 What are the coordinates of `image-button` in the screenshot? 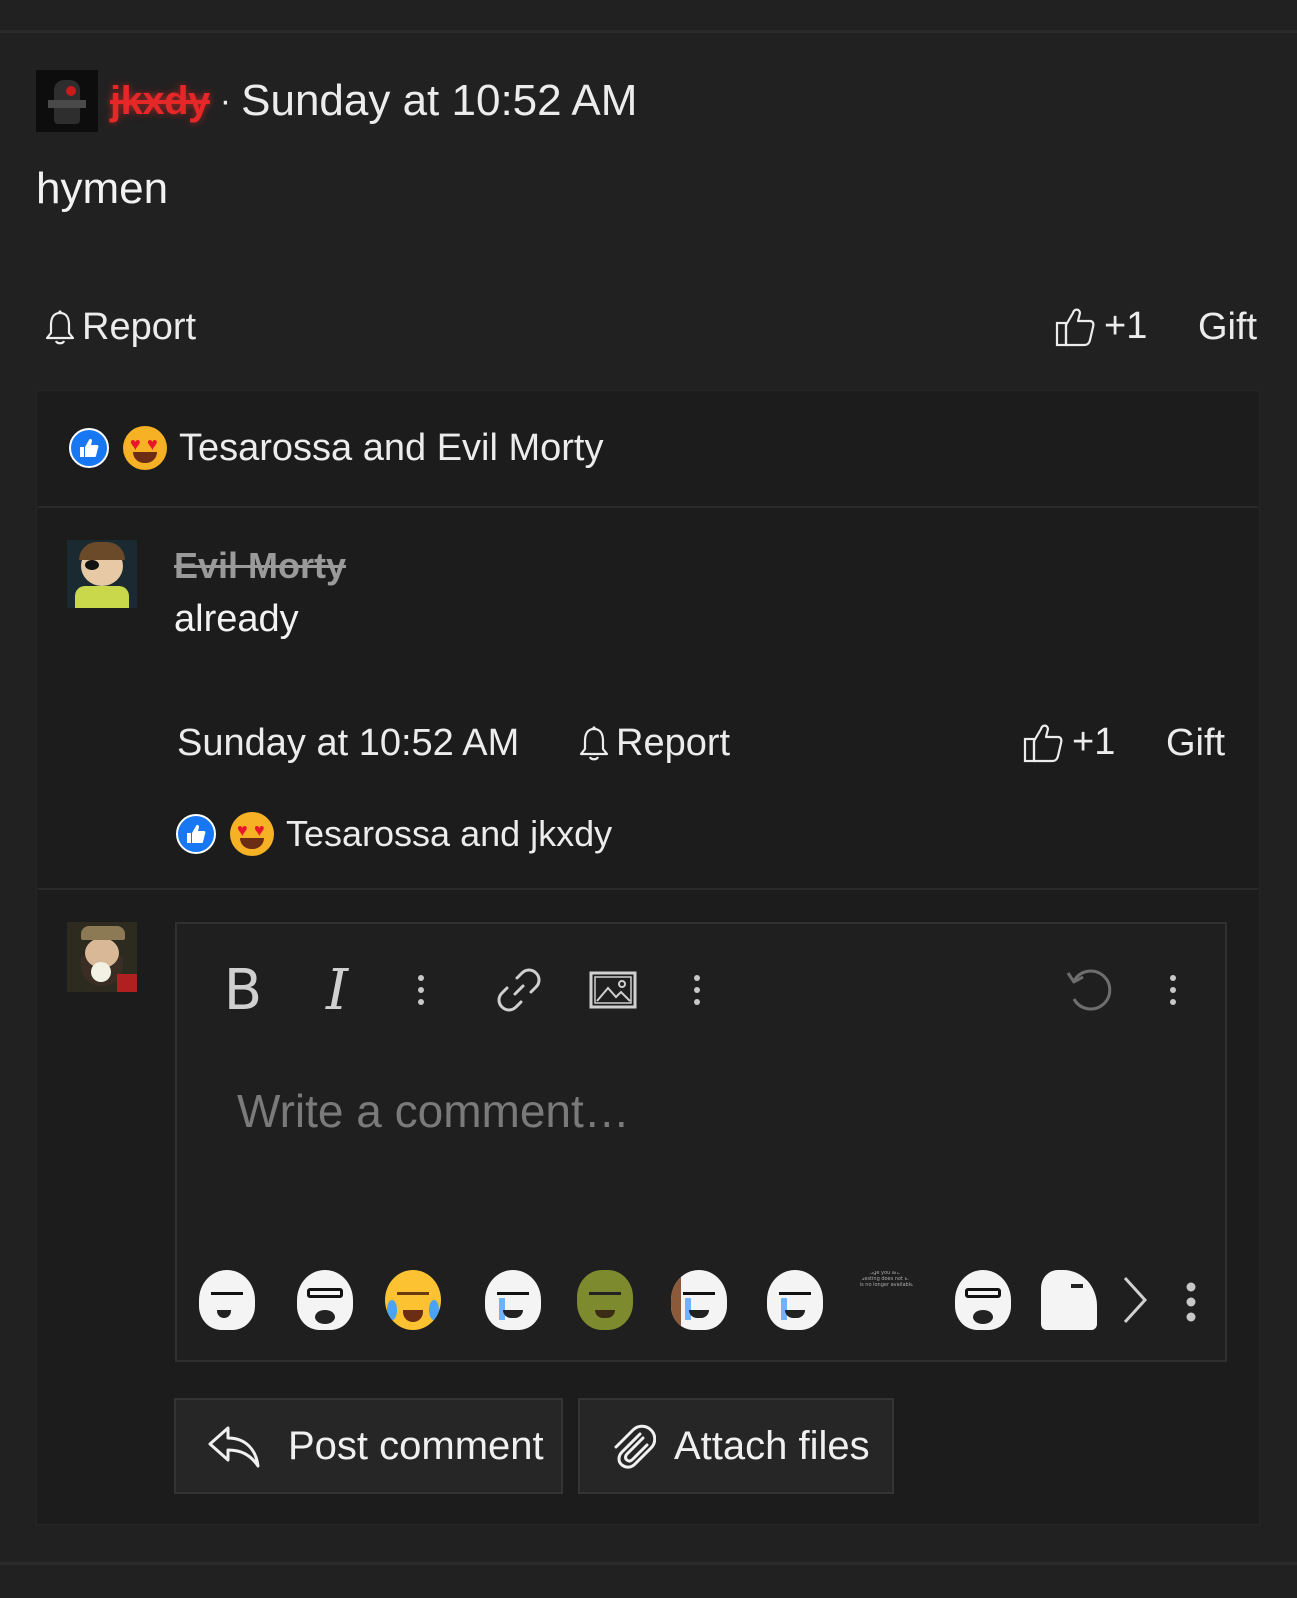 It's located at (613, 990).